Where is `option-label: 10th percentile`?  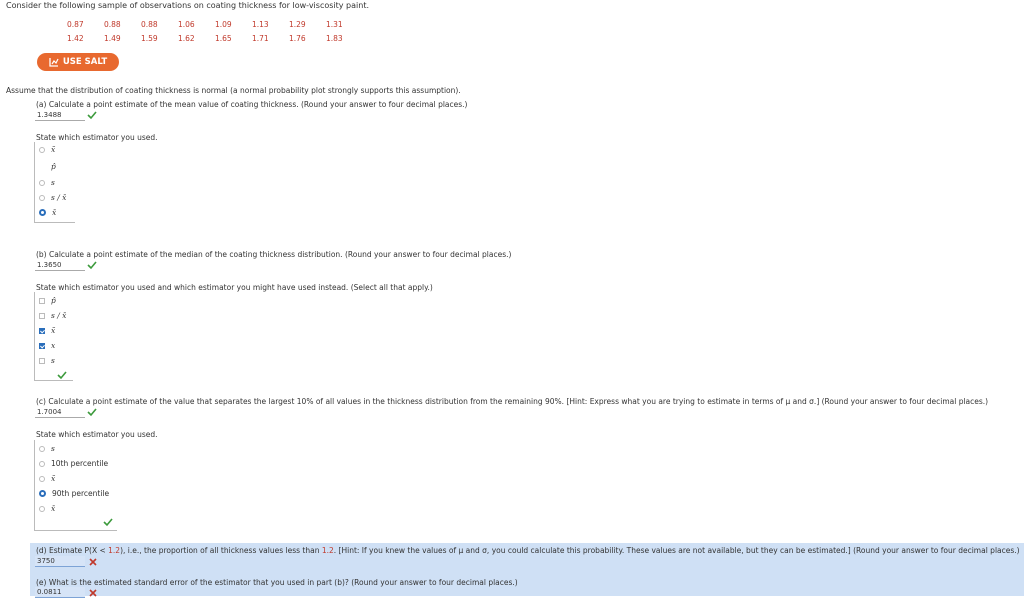 option-label: 10th percentile is located at coordinates (80, 463).